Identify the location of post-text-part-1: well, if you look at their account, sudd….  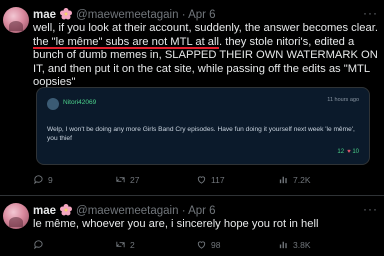
(205, 28).